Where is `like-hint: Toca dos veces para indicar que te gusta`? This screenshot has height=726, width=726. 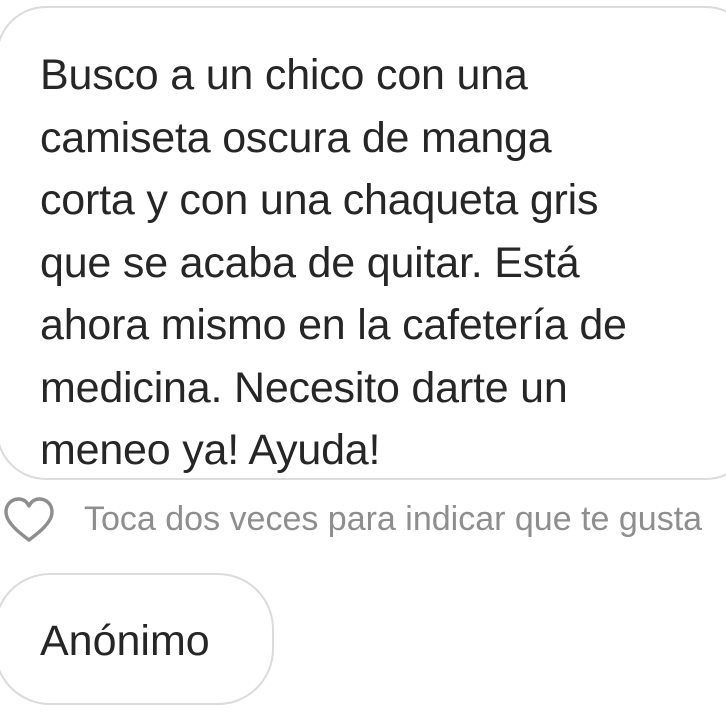 like-hint: Toca dos veces para indicar que te gusta is located at coordinates (393, 519).